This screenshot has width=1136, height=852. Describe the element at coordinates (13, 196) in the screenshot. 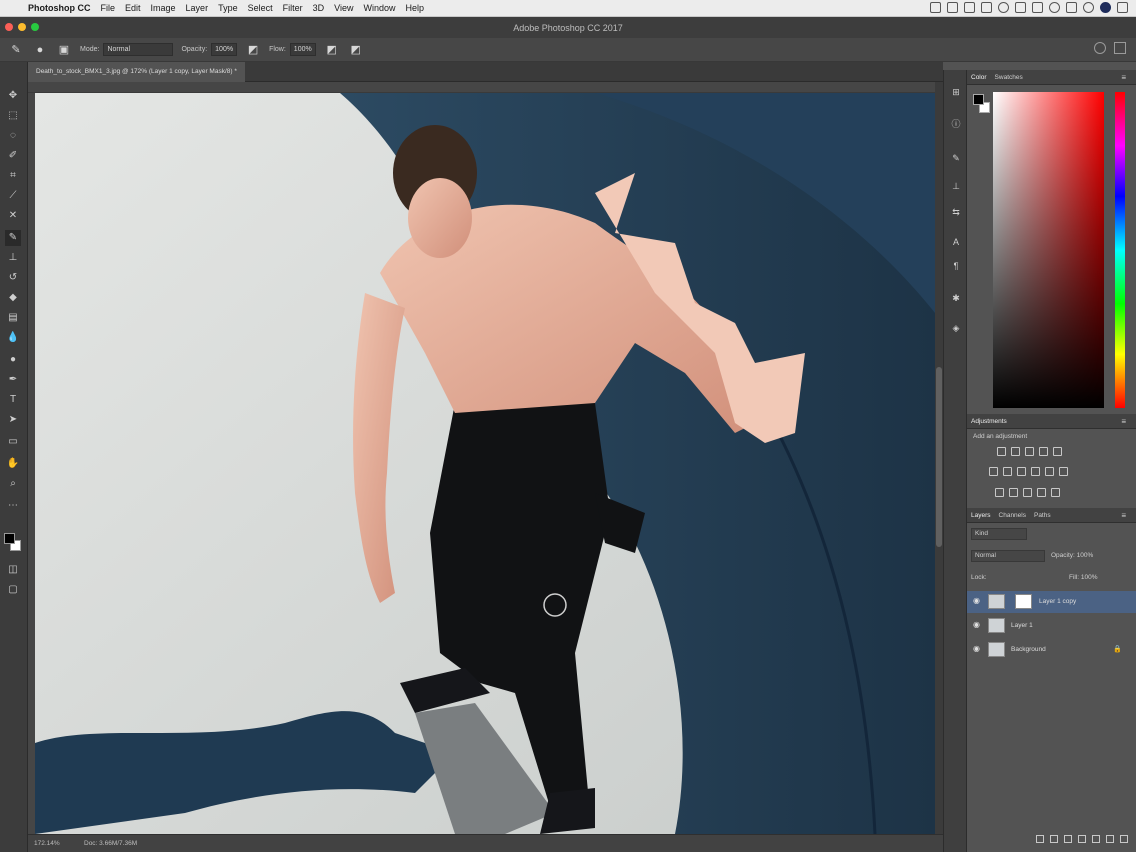

I see `eyedropper-tool-icon: ⟋` at that location.